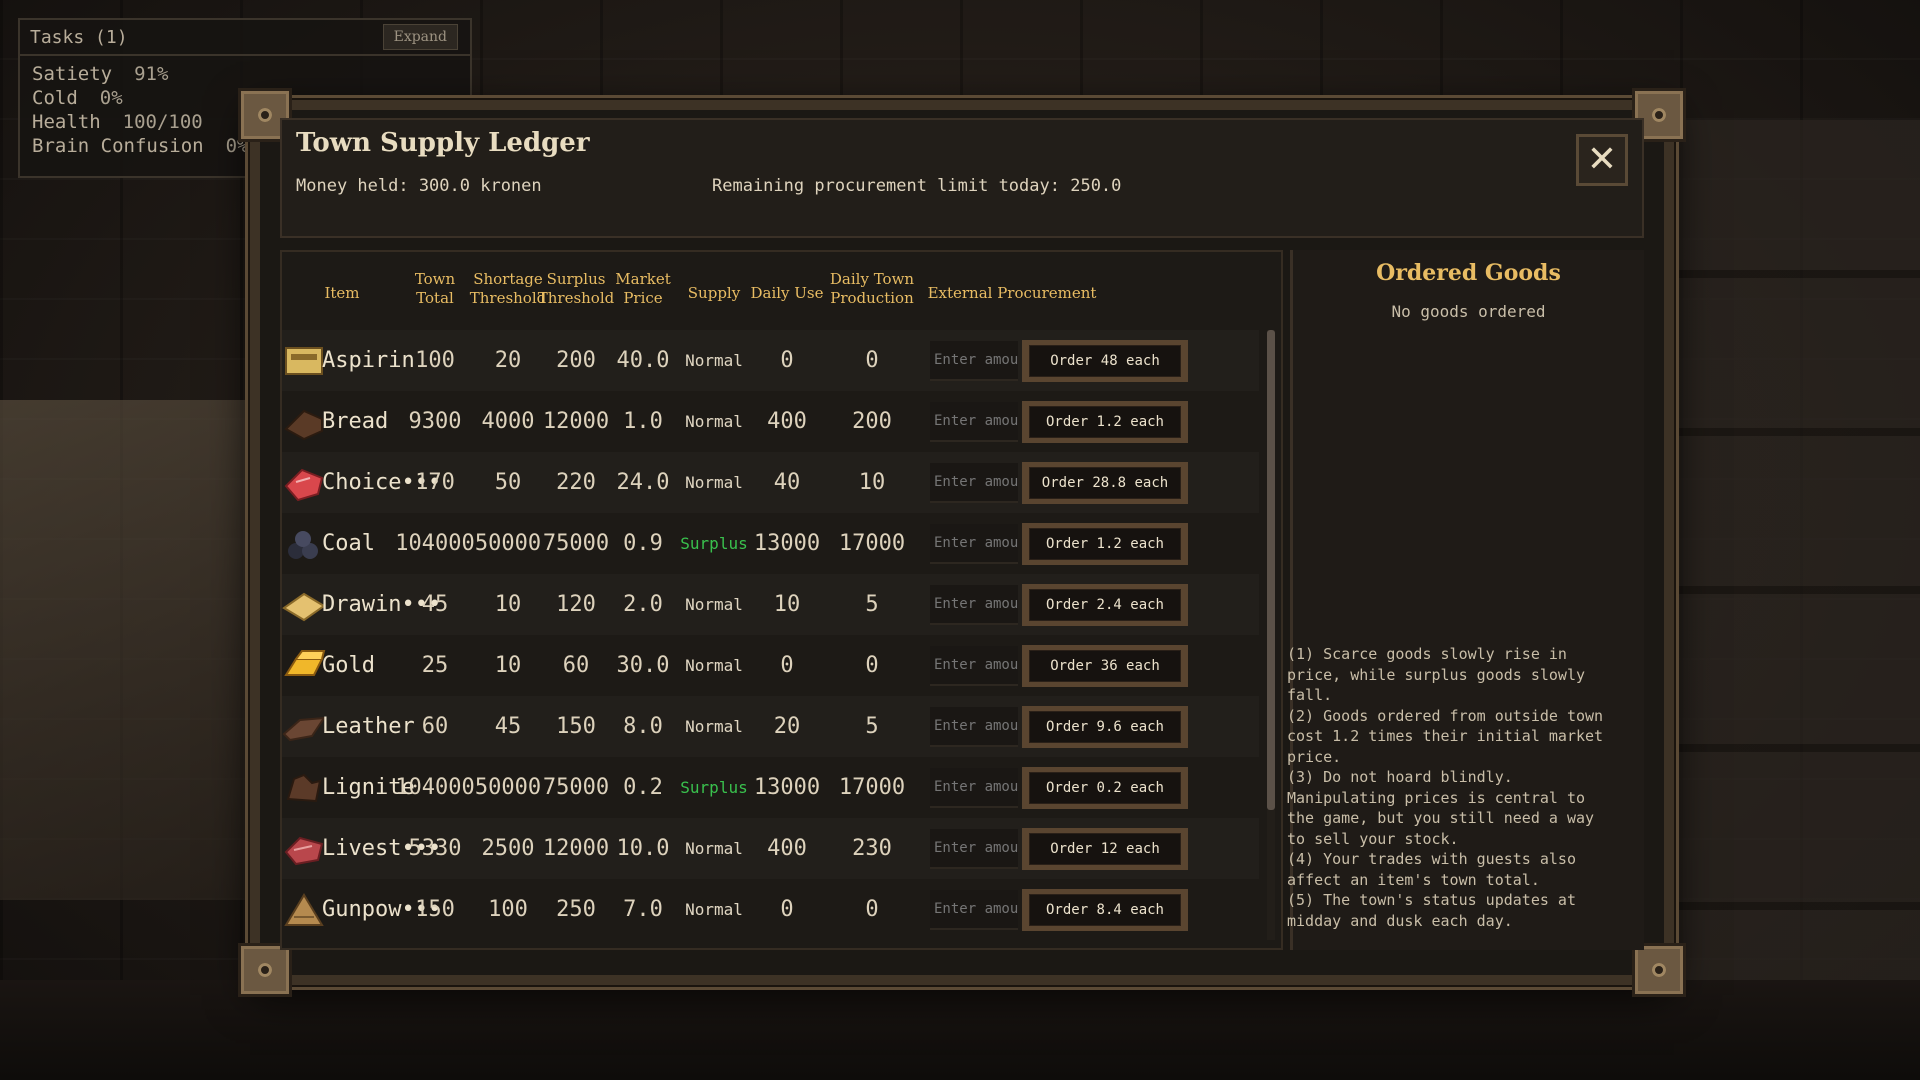 The width and height of the screenshot is (1920, 1080). Describe the element at coordinates (872, 726) in the screenshot. I see `cell-prod: 5` at that location.